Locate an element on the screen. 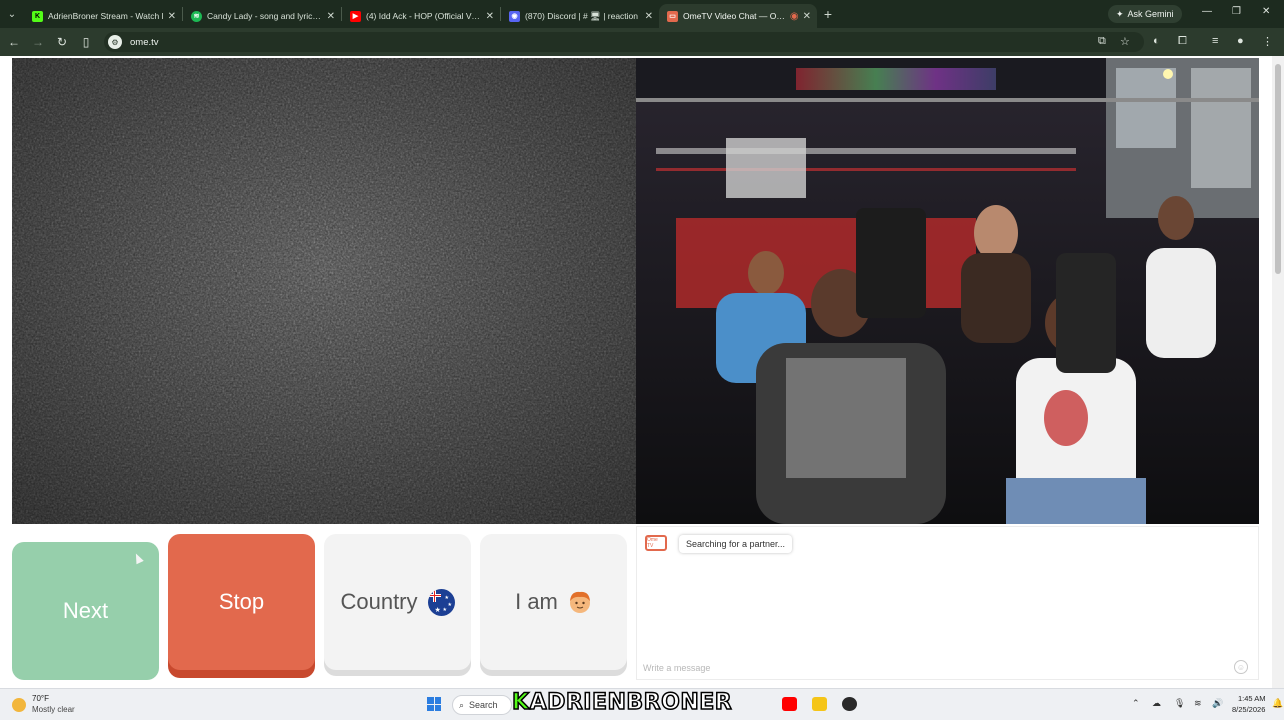 Image resolution: width=1284 pixels, height=720 pixels. new-tab-button: + is located at coordinates (828, 14).